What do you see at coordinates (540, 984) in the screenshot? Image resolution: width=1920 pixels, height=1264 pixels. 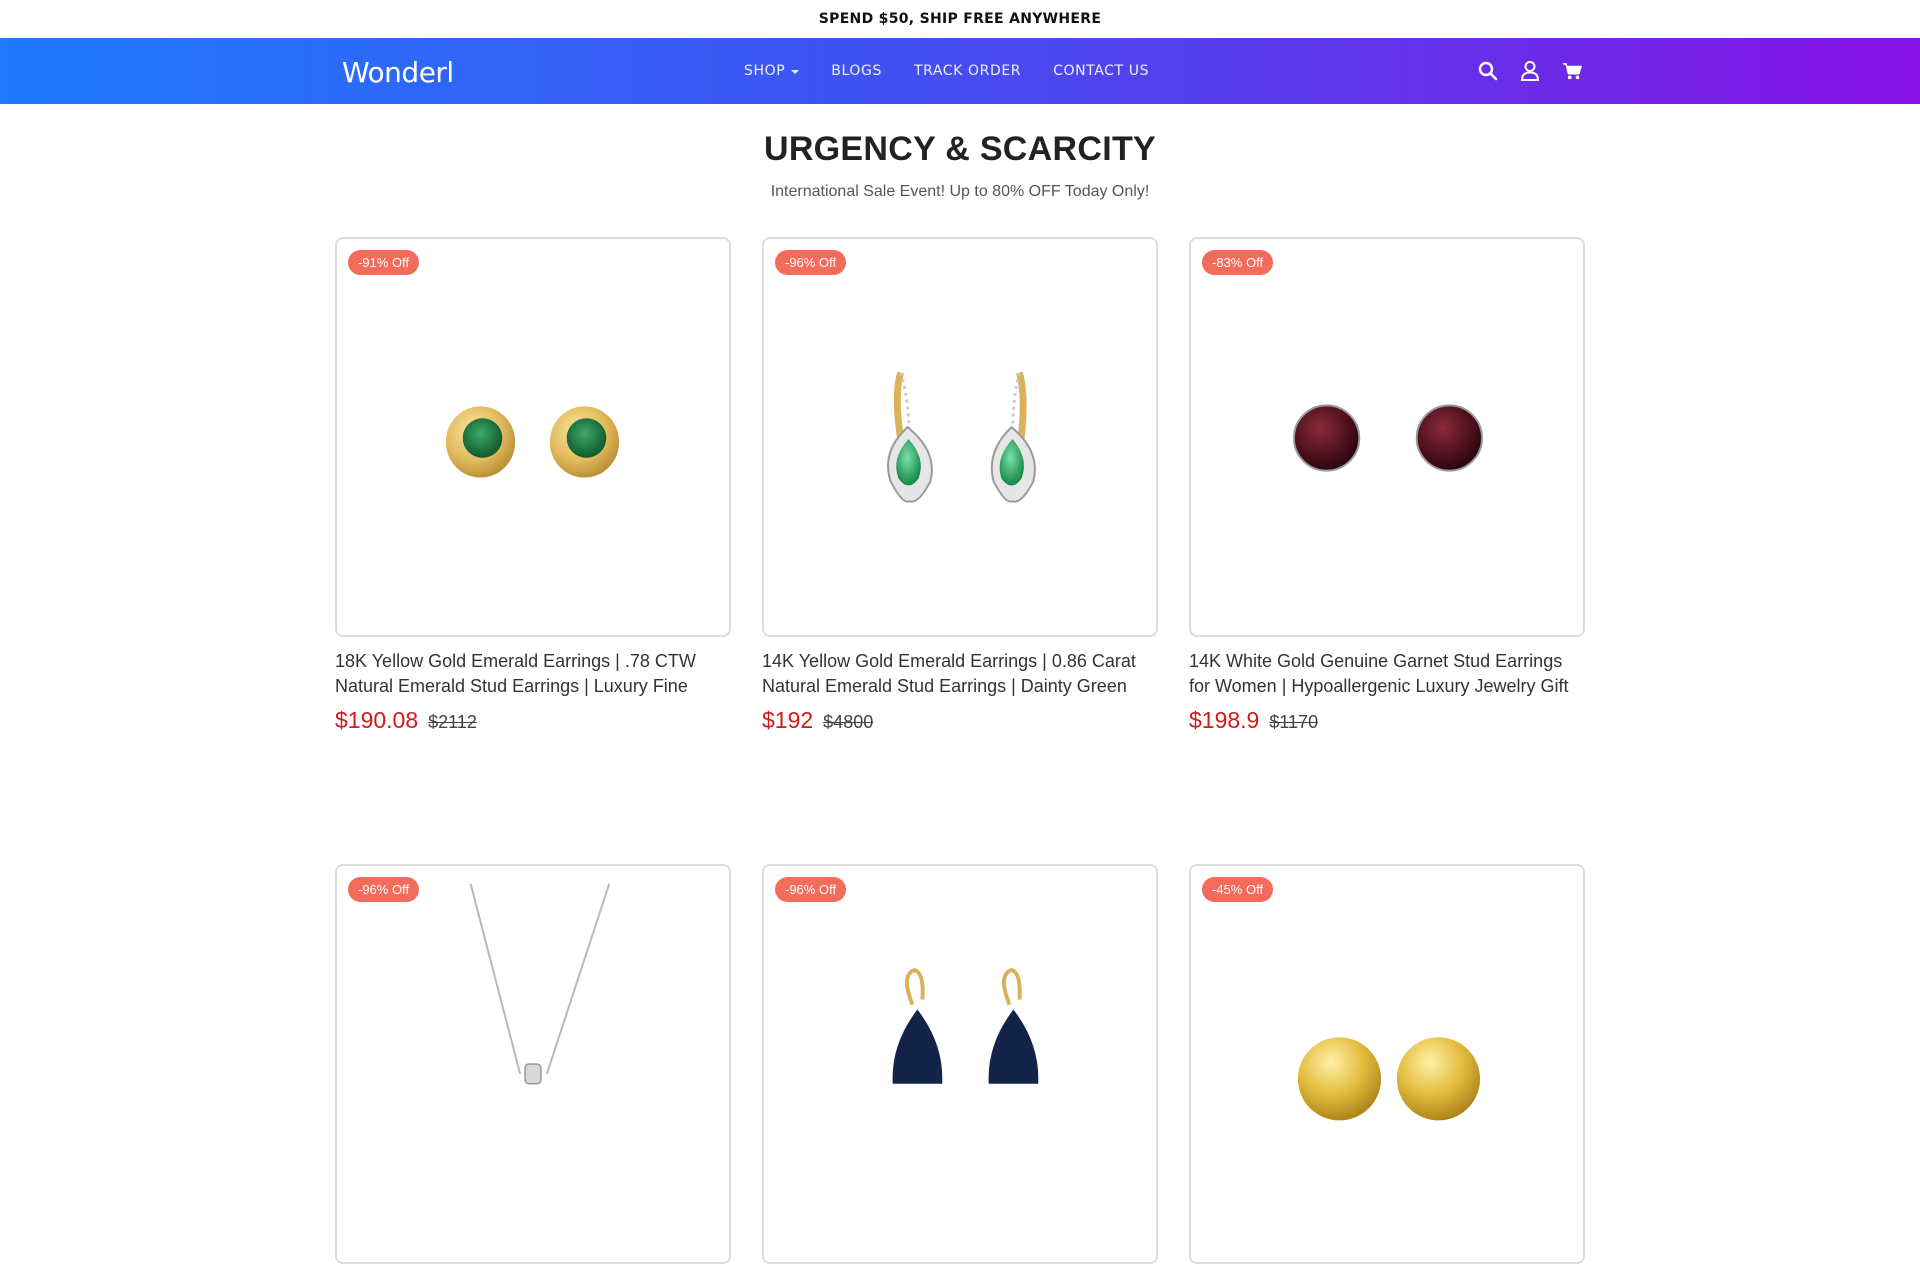 I see `pendant-necklace-image` at bounding box center [540, 984].